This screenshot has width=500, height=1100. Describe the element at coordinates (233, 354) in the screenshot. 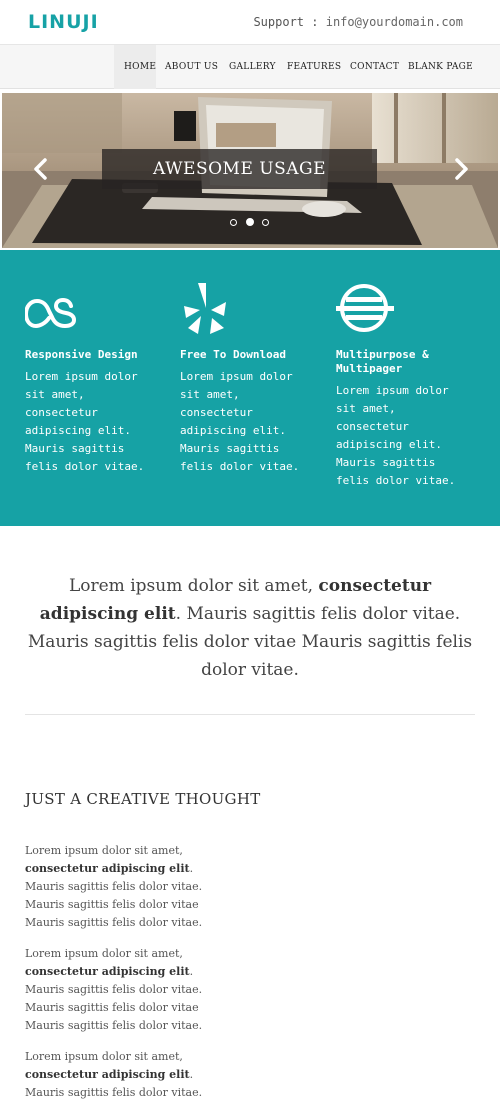

I see `feature-title: Free To Download` at that location.